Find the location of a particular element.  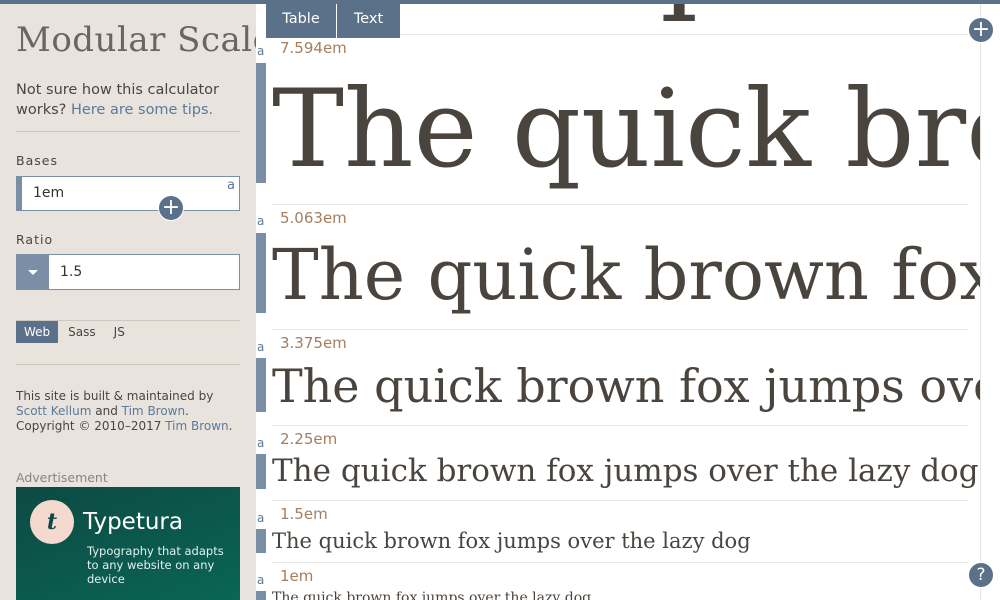

output-tabs: Web Sass JS is located at coordinates (75, 332).